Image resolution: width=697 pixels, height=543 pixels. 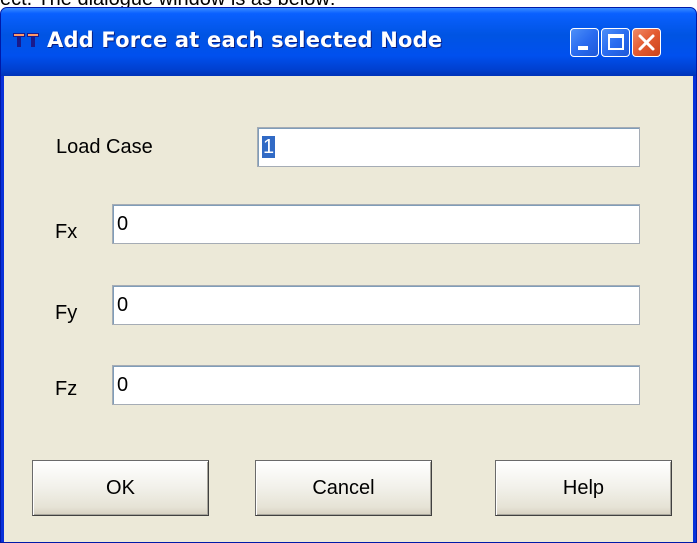 What do you see at coordinates (66, 232) in the screenshot?
I see `fx-label: Fx` at bounding box center [66, 232].